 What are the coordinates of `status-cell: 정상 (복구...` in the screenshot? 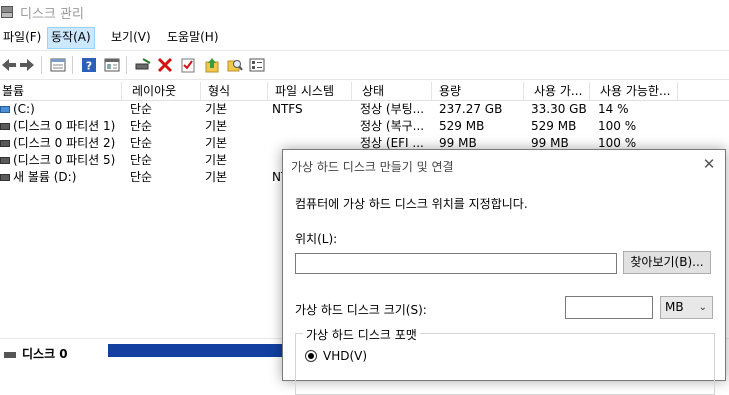 It's located at (392, 126).